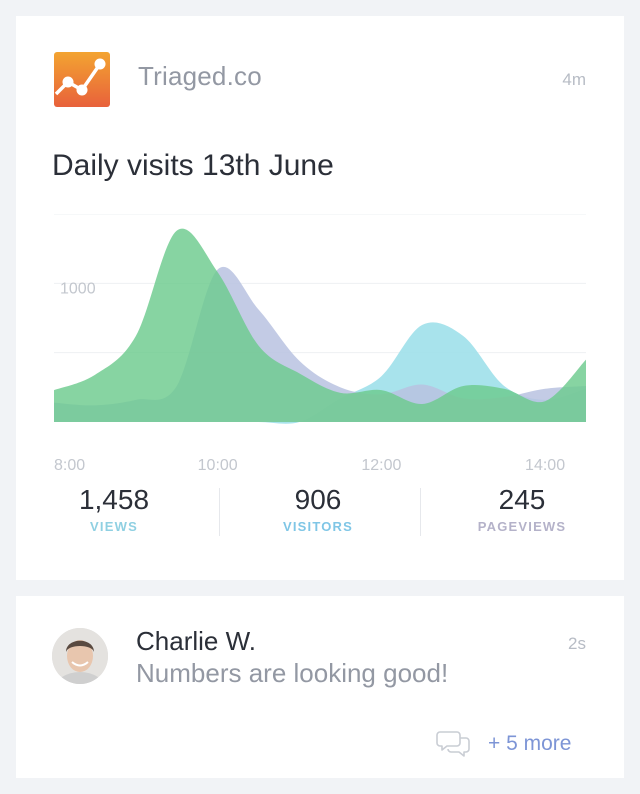 This screenshot has width=640, height=794. Describe the element at coordinates (318, 499) in the screenshot. I see `stat-visitors-value: 906` at that location.